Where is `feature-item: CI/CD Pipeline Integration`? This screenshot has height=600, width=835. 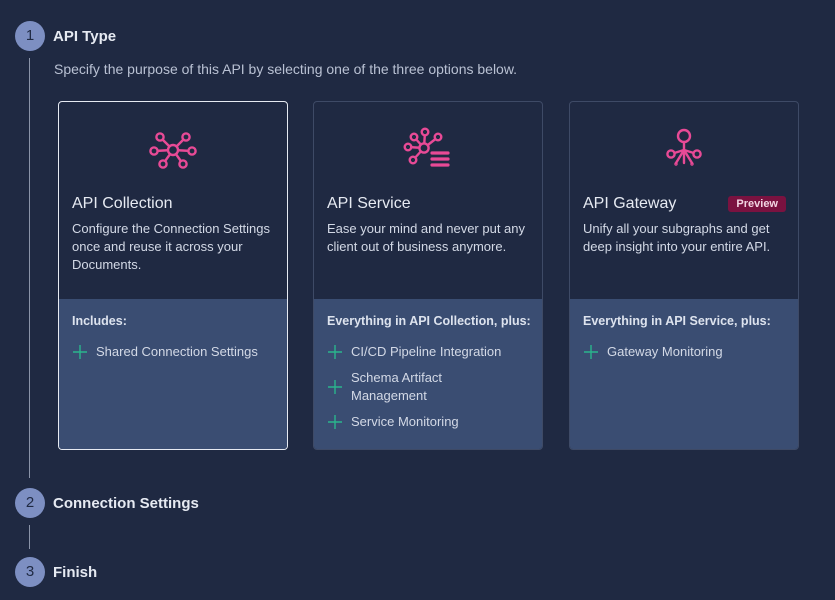
feature-item: CI/CD Pipeline Integration is located at coordinates (429, 352).